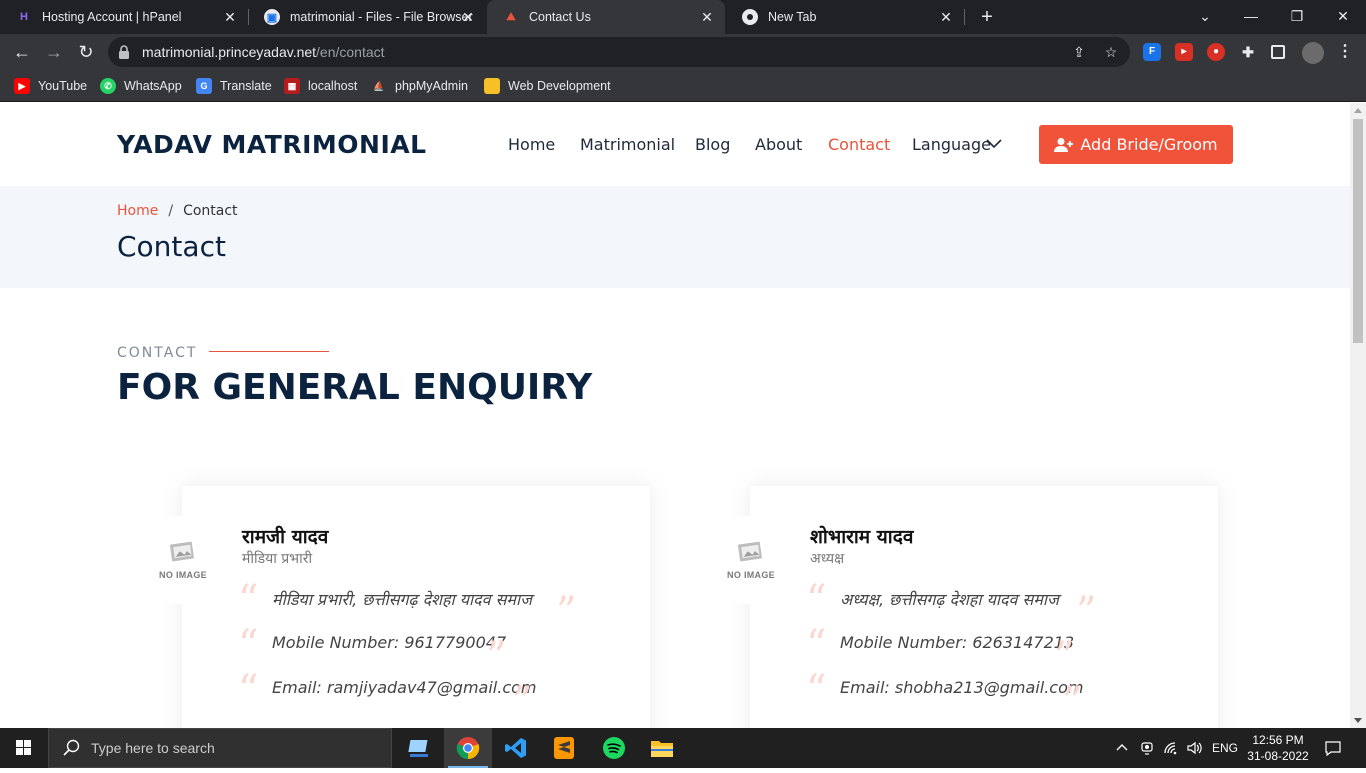 Image resolution: width=1366 pixels, height=773 pixels. What do you see at coordinates (292, 86) in the screenshot?
I see `localhost-icon: ▦` at bounding box center [292, 86].